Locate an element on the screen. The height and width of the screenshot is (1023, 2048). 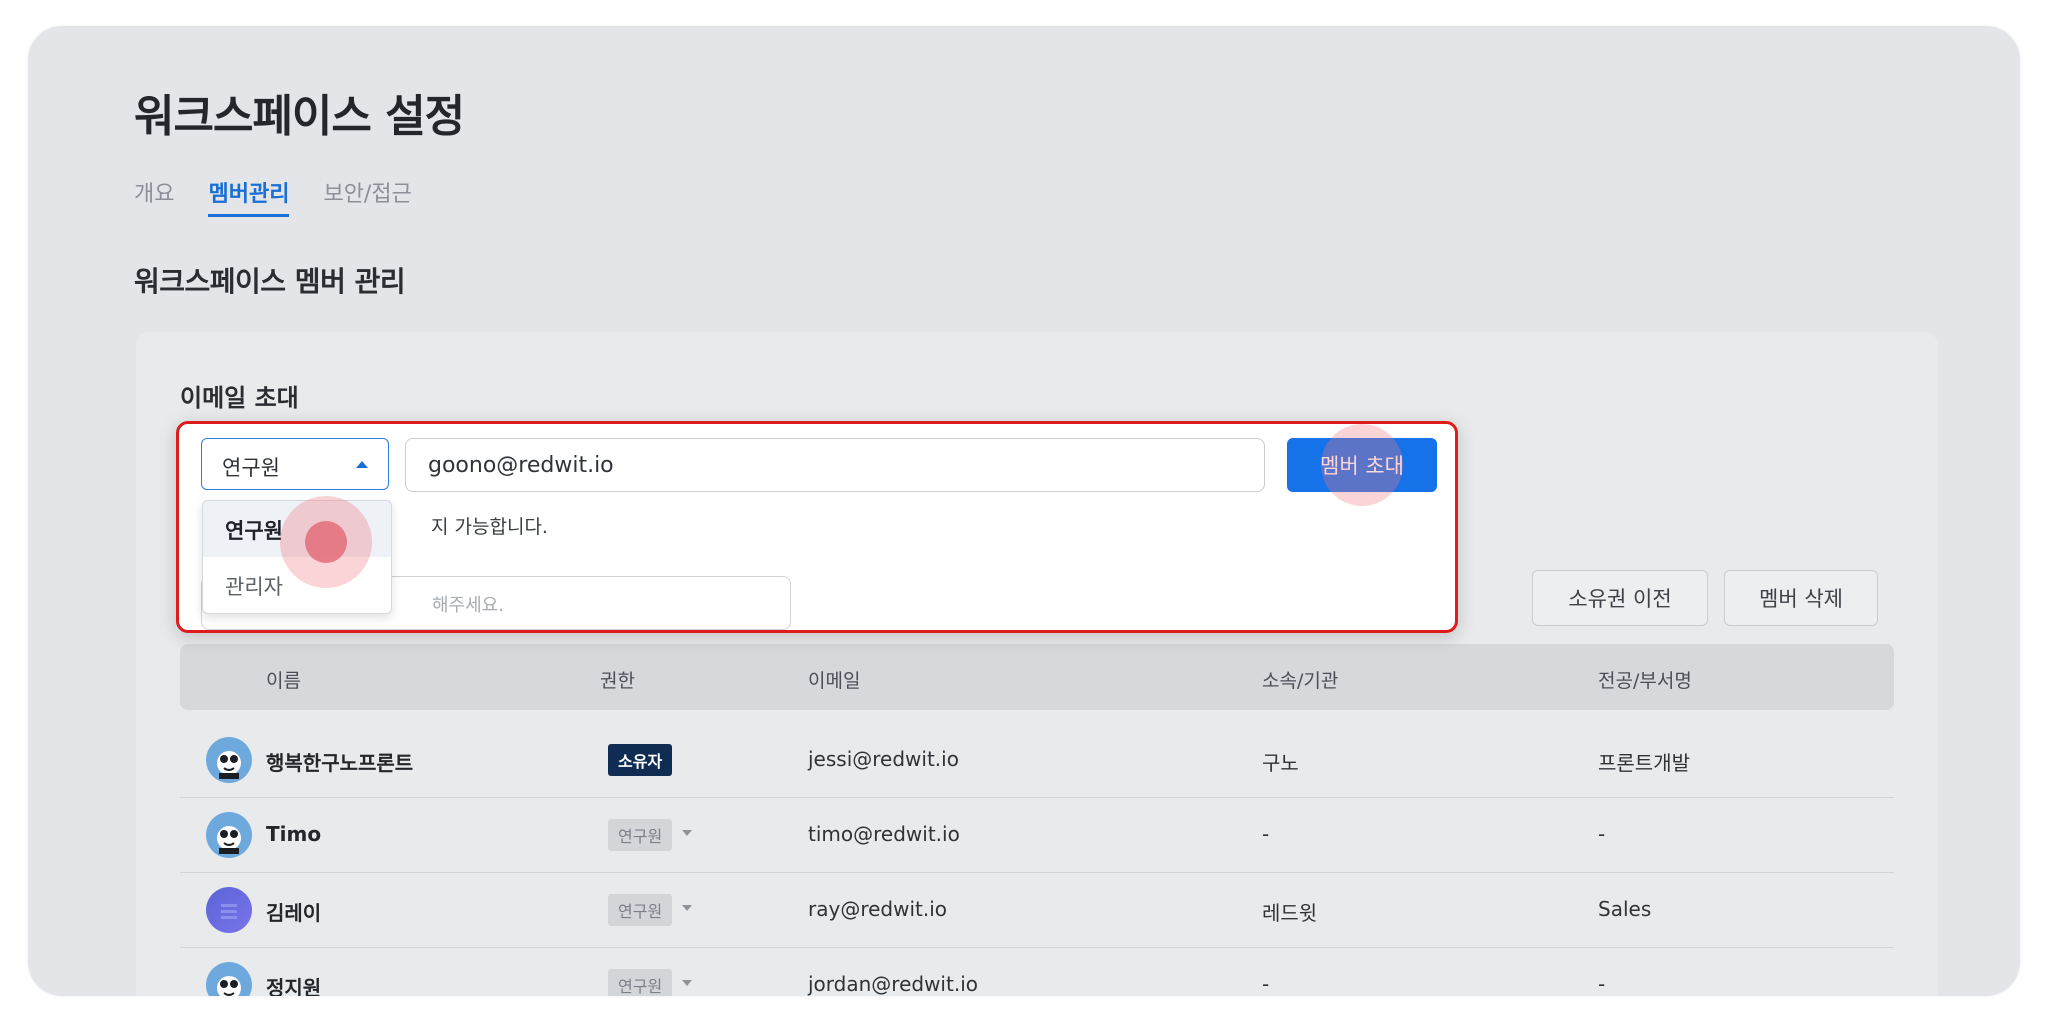
role-select: 연구원 is located at coordinates (295, 464).